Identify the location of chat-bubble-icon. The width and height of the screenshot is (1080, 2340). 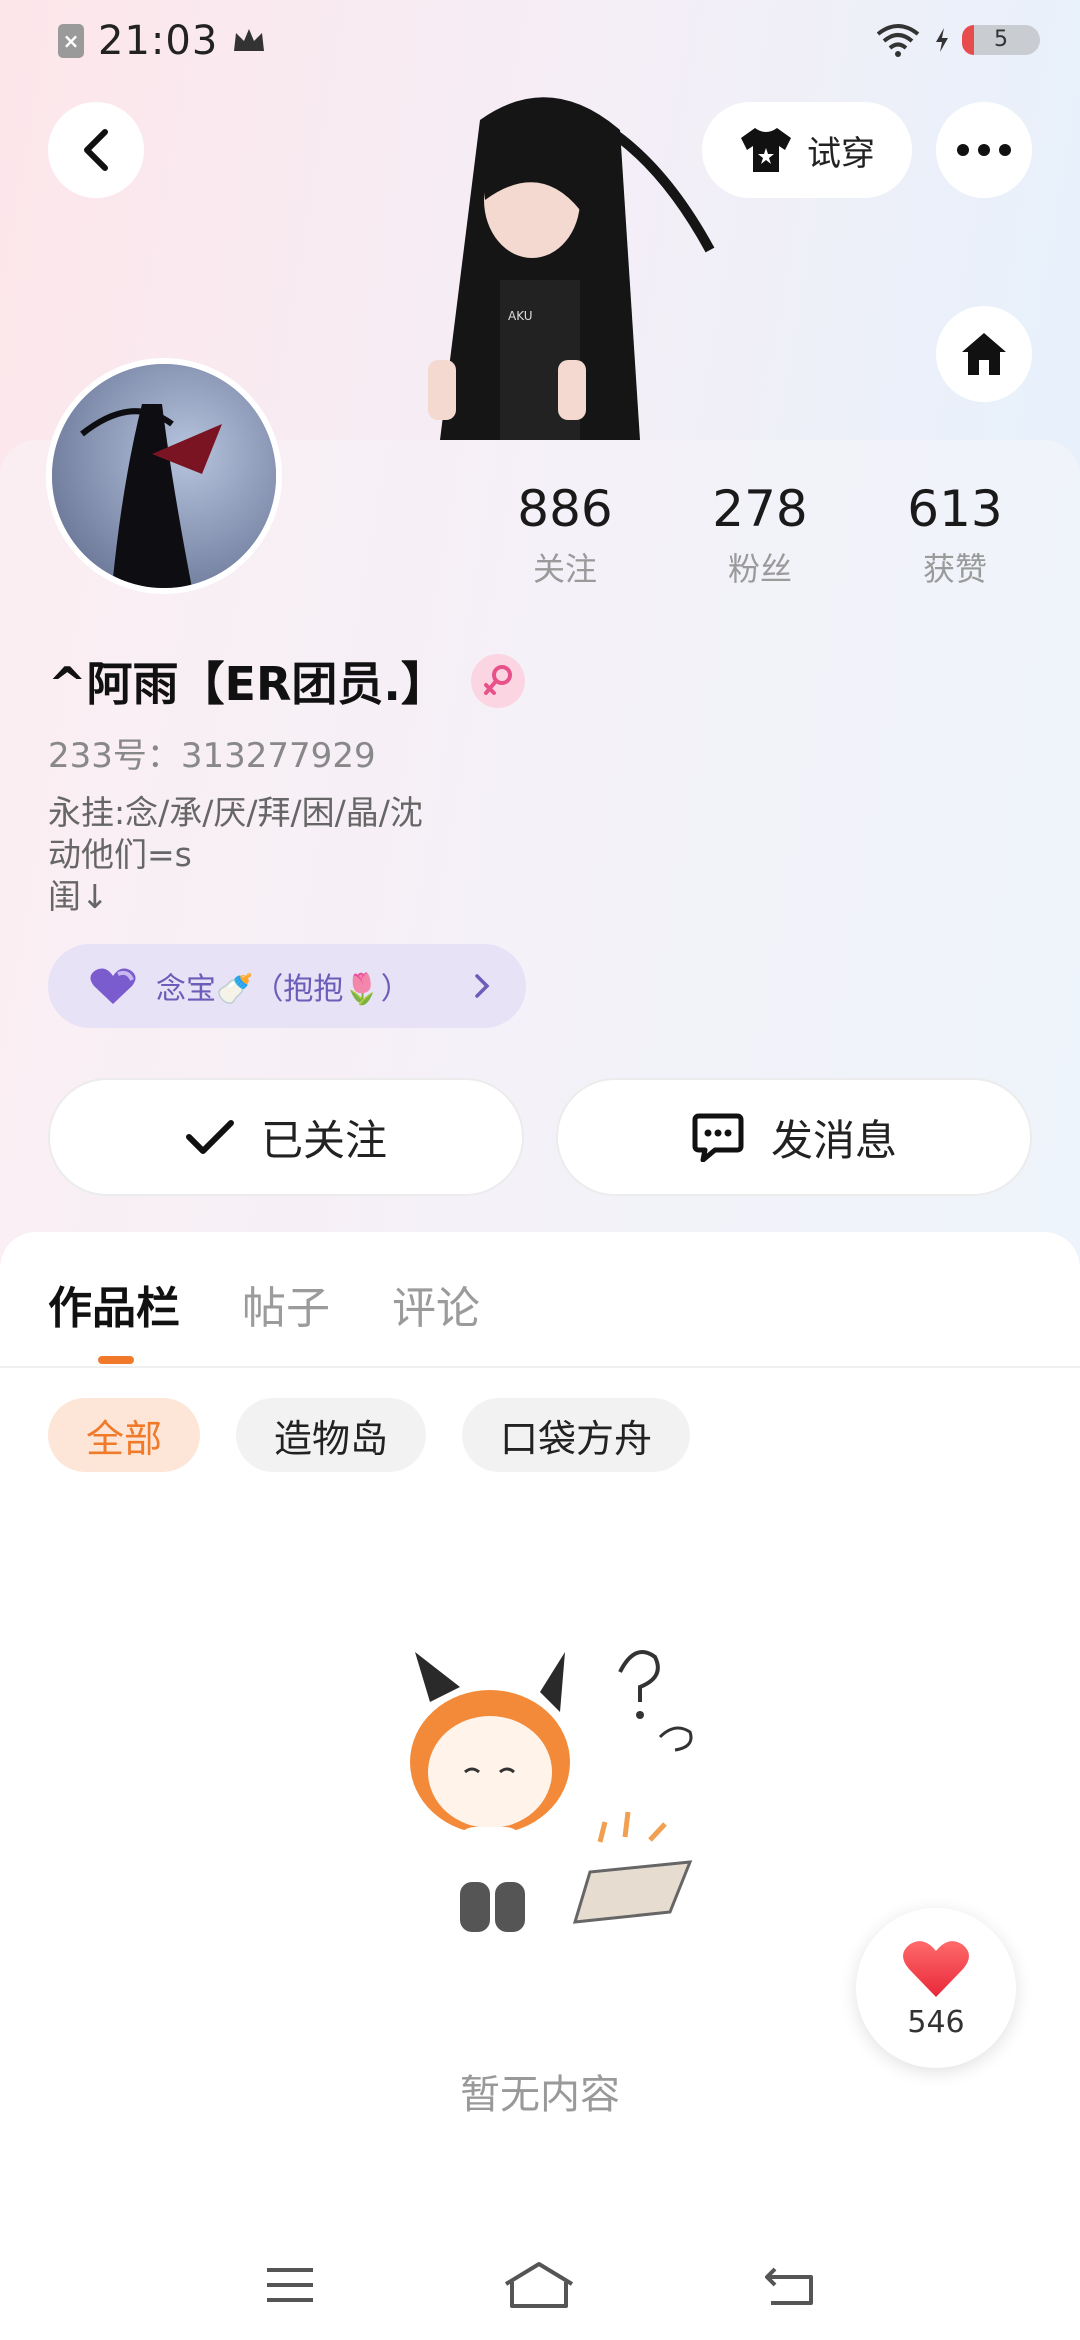
(718, 1137).